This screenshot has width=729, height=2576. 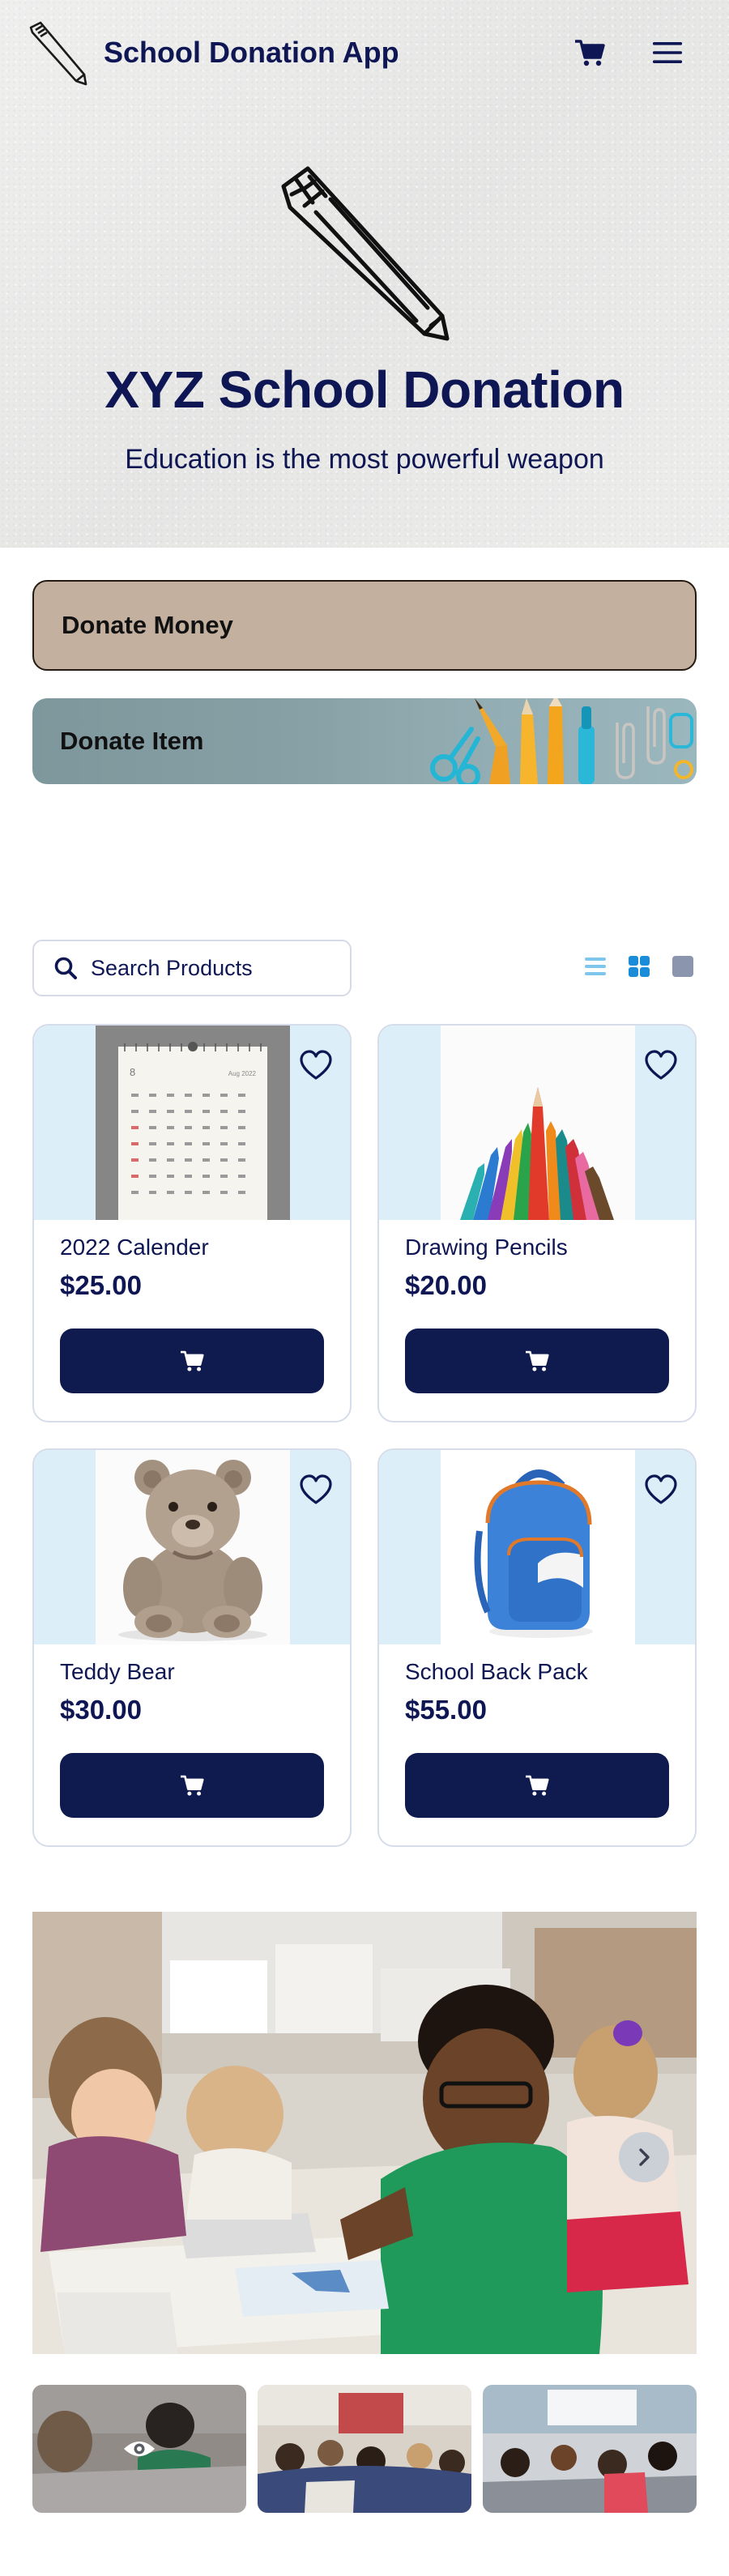 I want to click on pencils-photo, so click(x=538, y=1123).